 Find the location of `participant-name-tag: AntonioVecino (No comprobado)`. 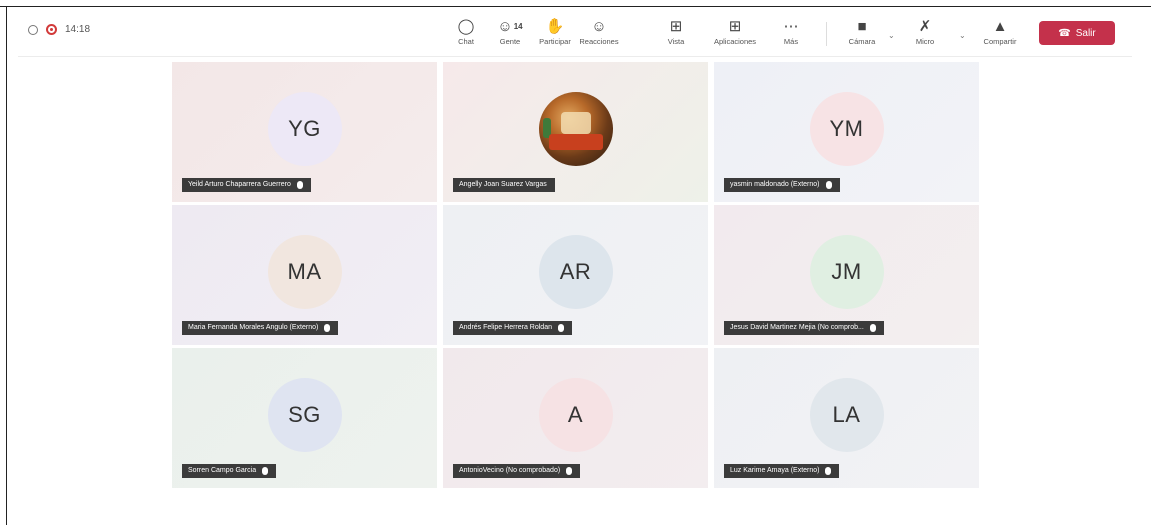

participant-name-tag: AntonioVecino (No comprobado) is located at coordinates (517, 471).